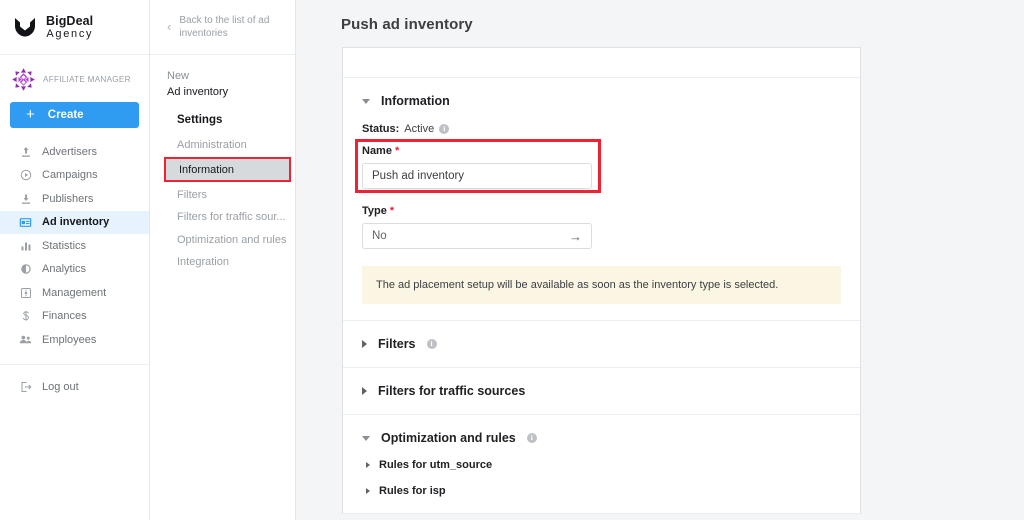 This screenshot has height=520, width=1024. I want to click on page-title: Push ad inventory, so click(407, 24).